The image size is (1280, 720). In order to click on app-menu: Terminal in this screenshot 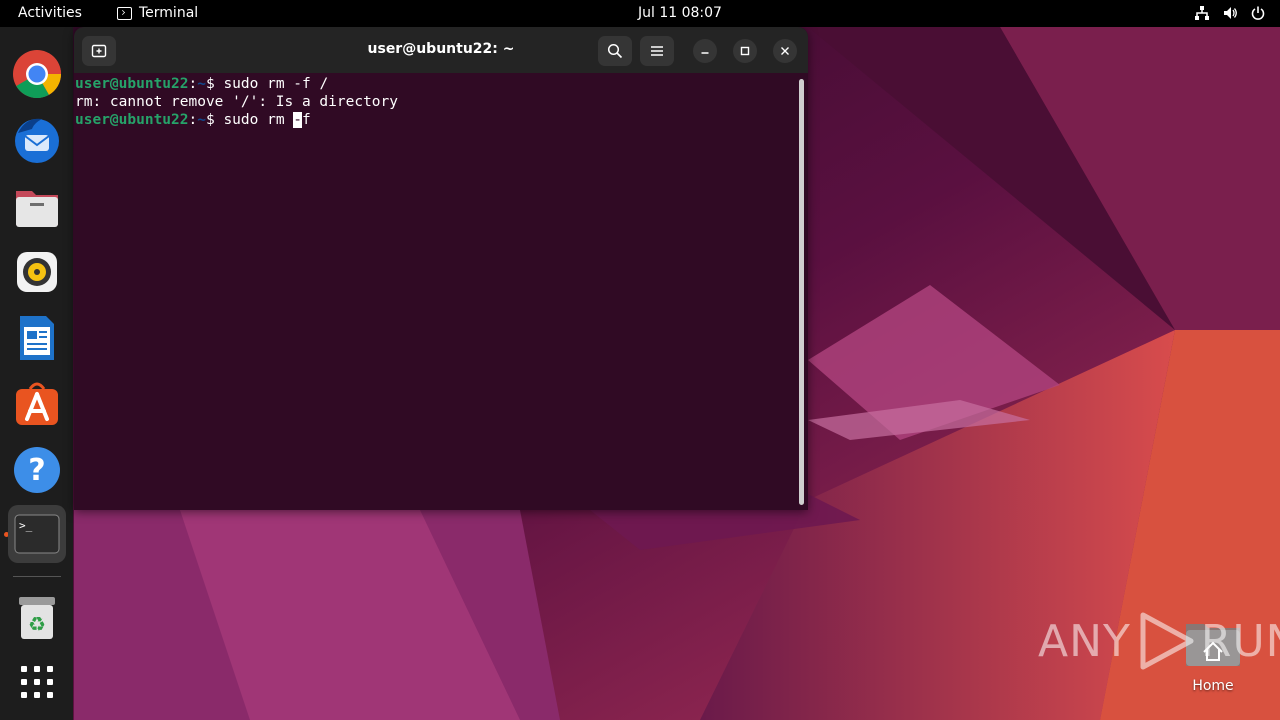, I will do `click(157, 13)`.